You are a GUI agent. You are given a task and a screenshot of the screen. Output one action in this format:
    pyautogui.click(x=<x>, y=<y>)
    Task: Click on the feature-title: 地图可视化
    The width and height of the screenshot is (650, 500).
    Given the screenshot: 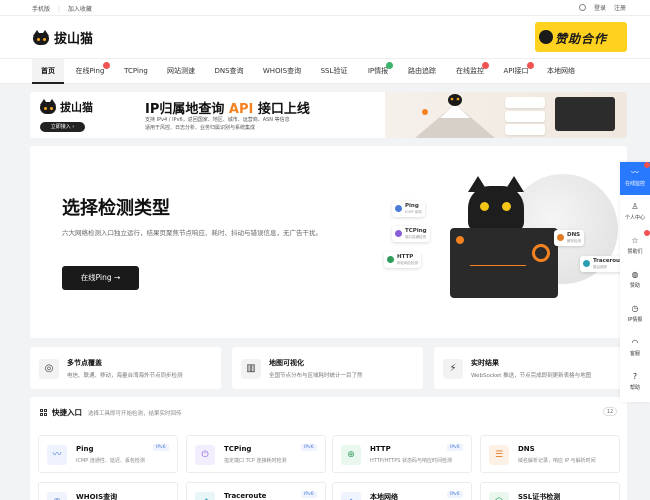 What is the action you would take?
    pyautogui.click(x=286, y=363)
    